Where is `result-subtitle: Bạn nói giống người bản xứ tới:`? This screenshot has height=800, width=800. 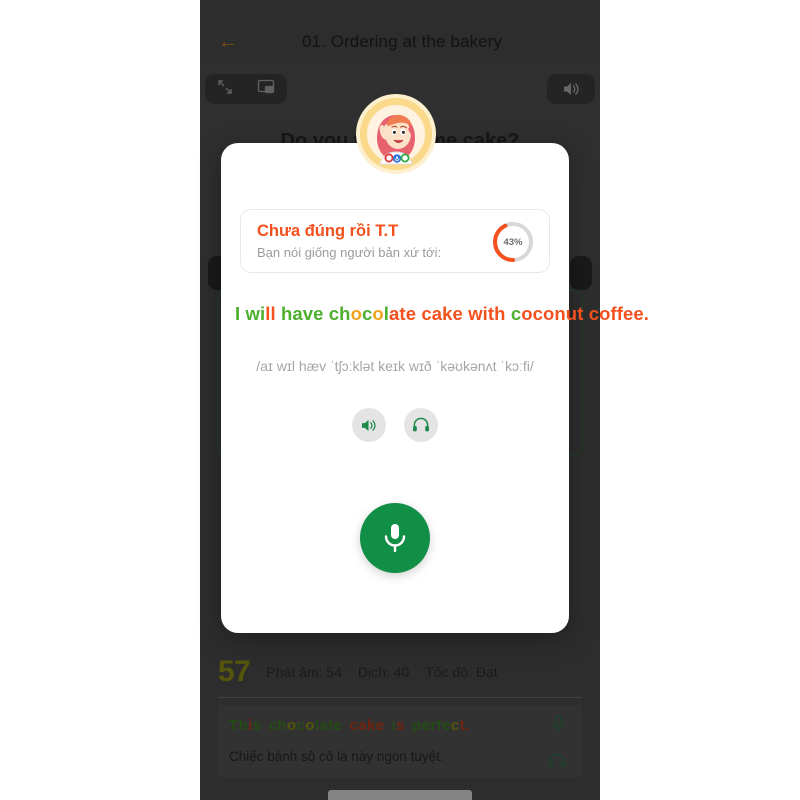 result-subtitle: Bạn nói giống người bản xứ tới: is located at coordinates (349, 252).